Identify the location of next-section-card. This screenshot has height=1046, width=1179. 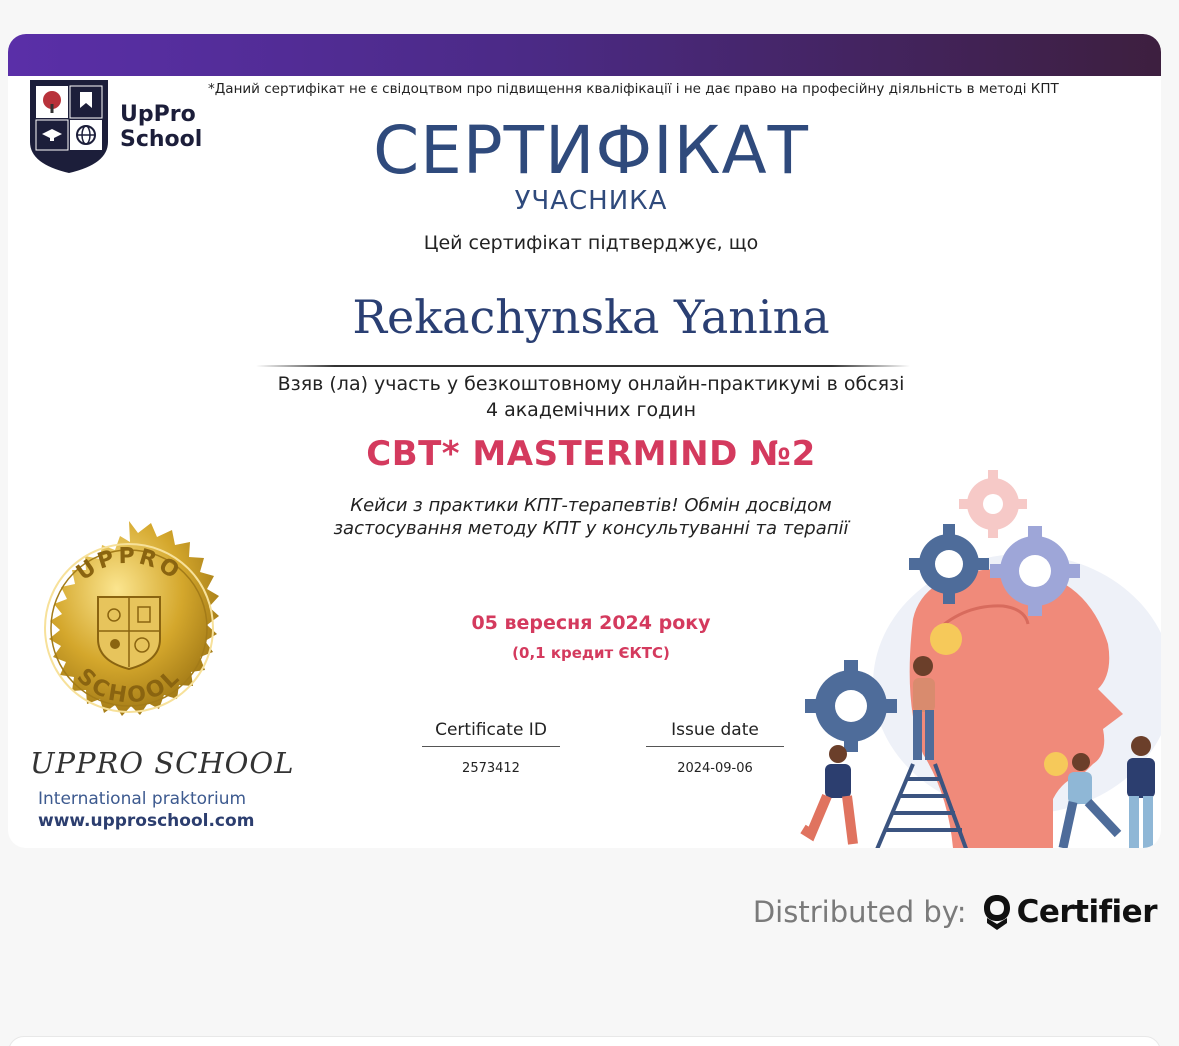
(584, 1041).